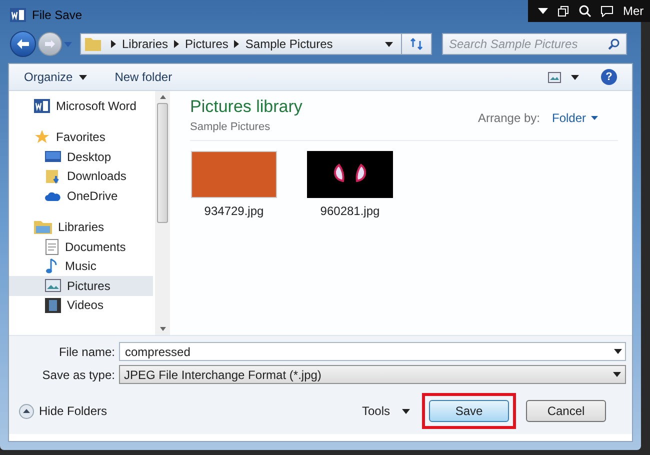 This screenshot has height=455, width=650. I want to click on star-icon, so click(42, 137).